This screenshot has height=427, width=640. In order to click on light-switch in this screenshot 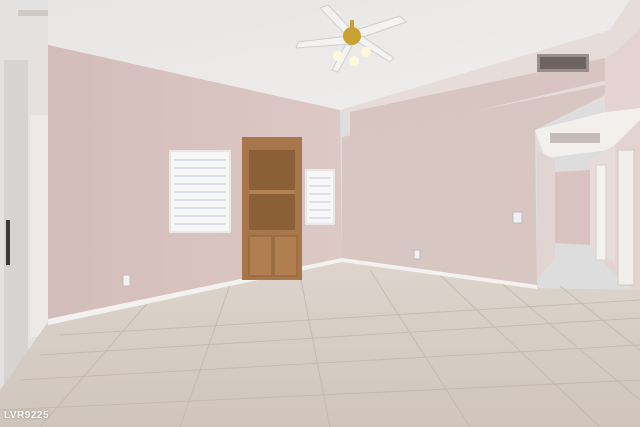, I will do `click(517, 217)`.